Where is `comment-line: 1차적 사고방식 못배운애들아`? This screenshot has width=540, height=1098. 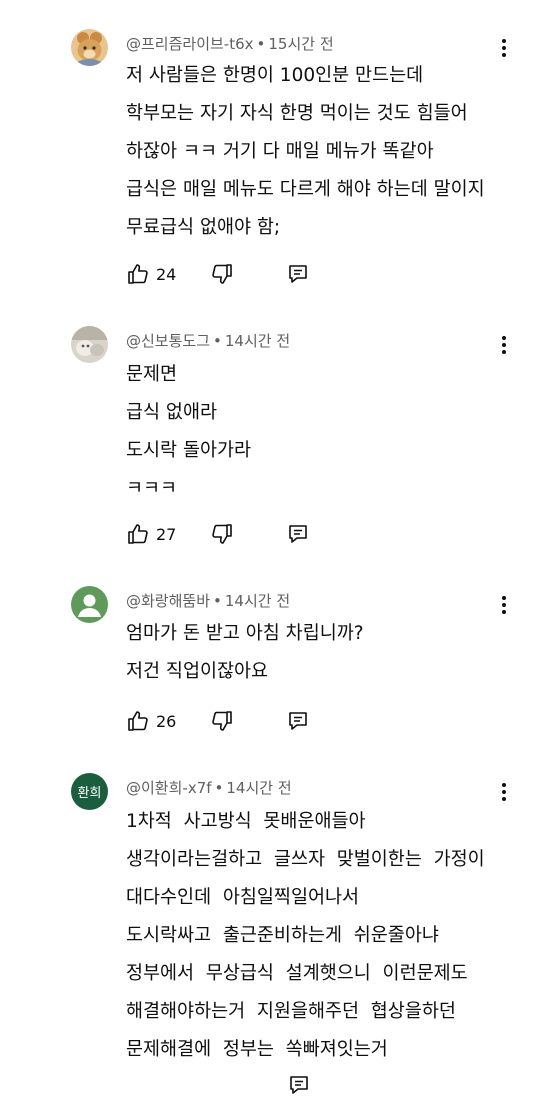 comment-line: 1차적 사고방식 못배운애들아 is located at coordinates (246, 821).